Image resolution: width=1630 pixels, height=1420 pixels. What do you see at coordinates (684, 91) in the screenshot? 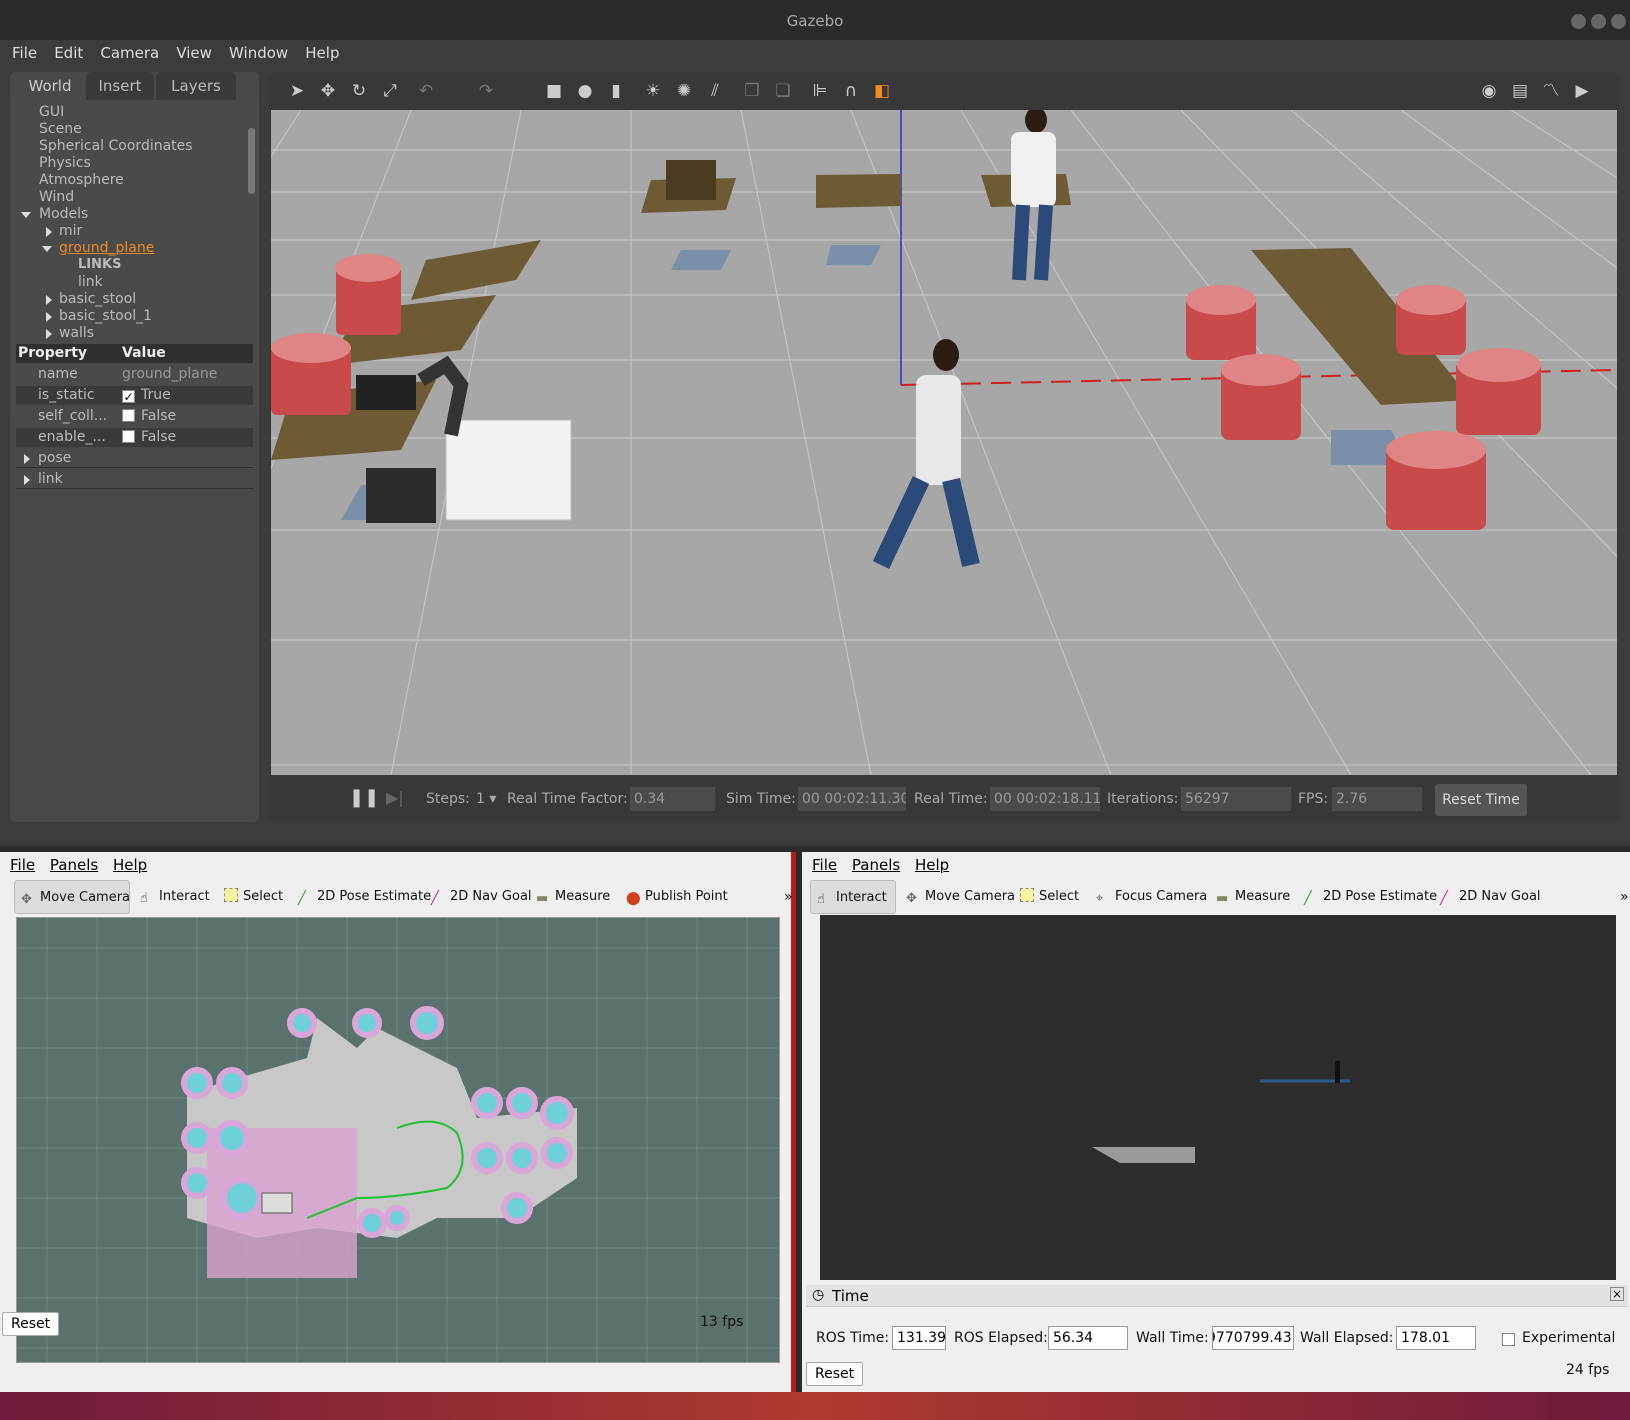
I see `spot-light-icon: ✺` at bounding box center [684, 91].